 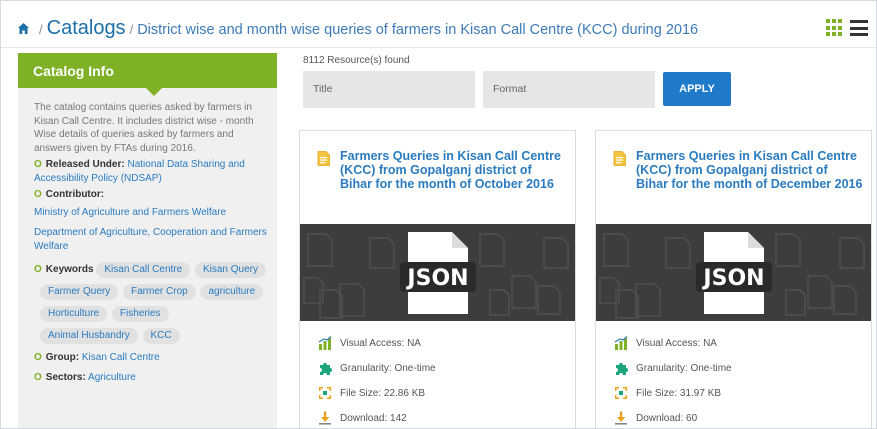 I want to click on apply-button: APPLY, so click(x=697, y=89).